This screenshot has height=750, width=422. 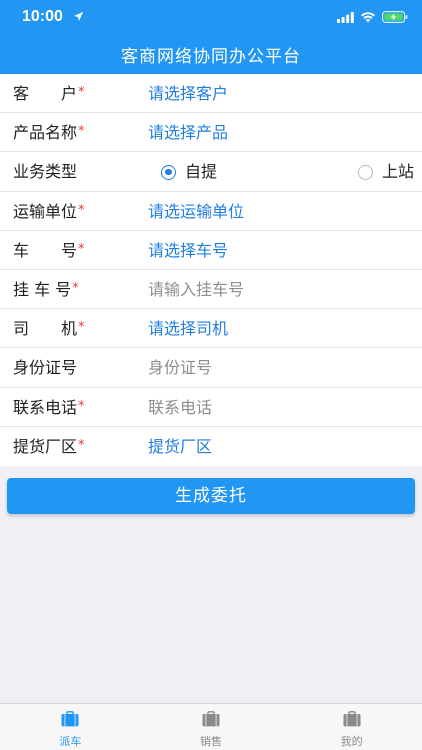 What do you see at coordinates (49, 250) in the screenshot?
I see `vehicle-label: 车 号*` at bounding box center [49, 250].